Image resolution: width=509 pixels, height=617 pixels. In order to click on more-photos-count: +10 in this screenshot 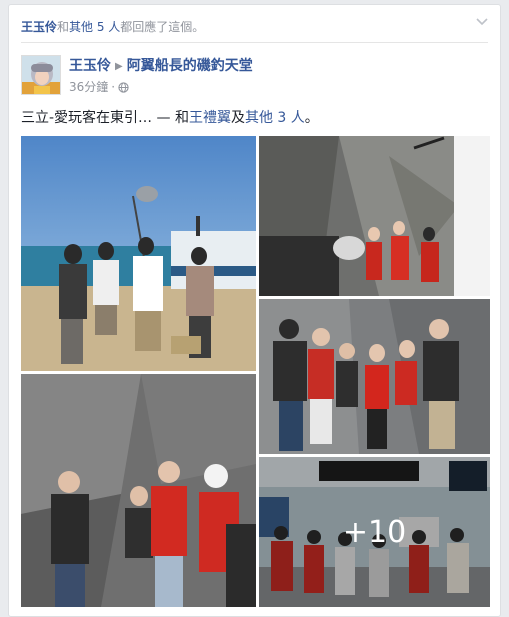, I will do `click(374, 532)`.